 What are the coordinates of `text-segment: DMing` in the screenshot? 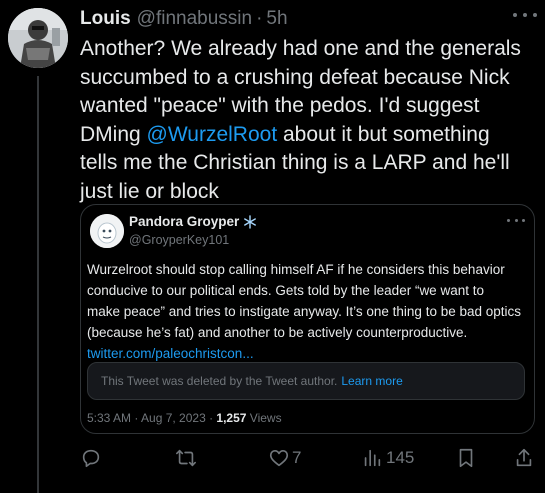 It's located at (113, 134).